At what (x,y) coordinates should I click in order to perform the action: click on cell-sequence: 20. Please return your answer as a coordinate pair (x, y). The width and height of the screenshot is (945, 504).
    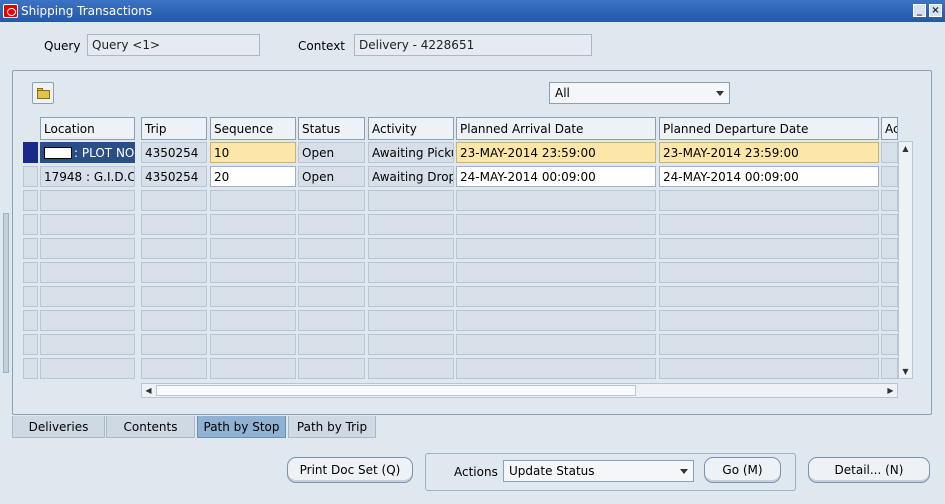
    Looking at the image, I should click on (253, 176).